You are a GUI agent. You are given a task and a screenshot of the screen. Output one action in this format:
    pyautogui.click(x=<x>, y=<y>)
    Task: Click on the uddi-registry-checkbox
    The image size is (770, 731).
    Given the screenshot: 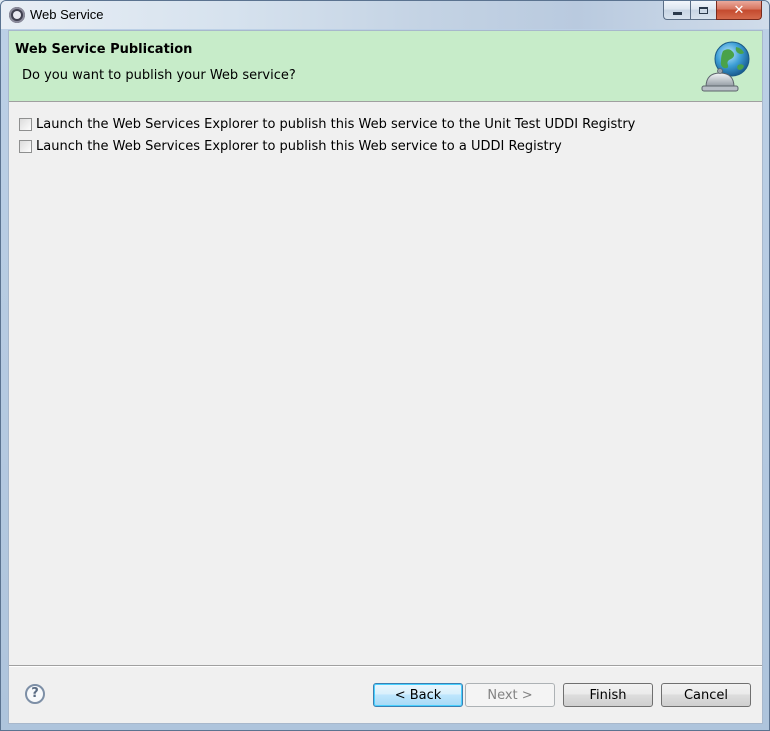 What is the action you would take?
    pyautogui.click(x=25, y=146)
    